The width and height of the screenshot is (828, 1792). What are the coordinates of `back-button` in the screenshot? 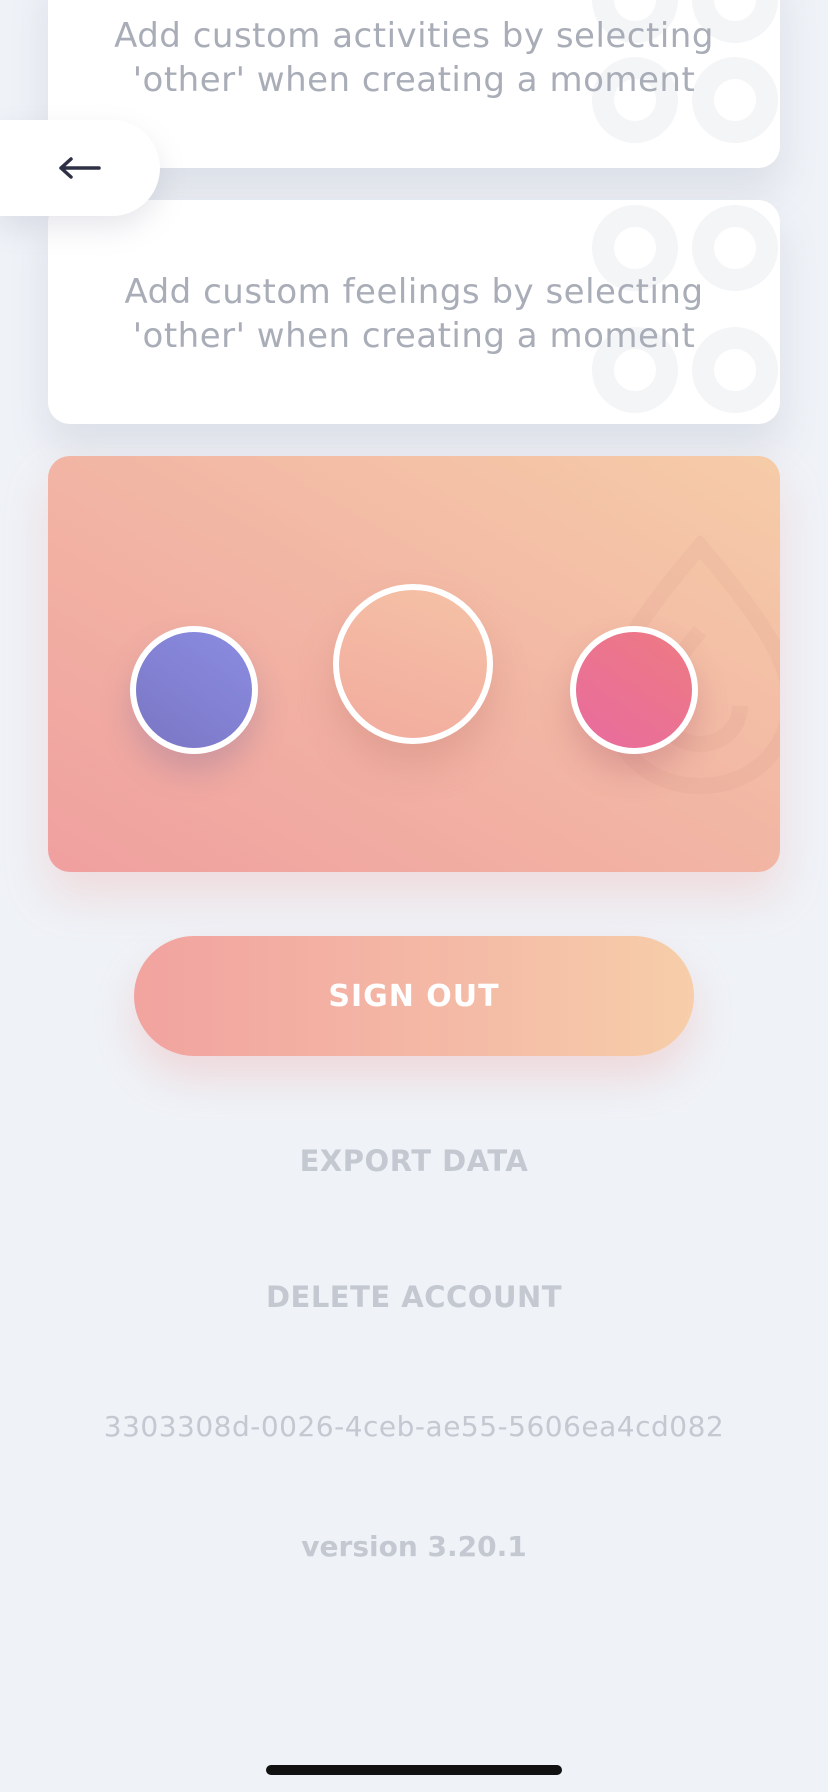 It's located at (80, 168).